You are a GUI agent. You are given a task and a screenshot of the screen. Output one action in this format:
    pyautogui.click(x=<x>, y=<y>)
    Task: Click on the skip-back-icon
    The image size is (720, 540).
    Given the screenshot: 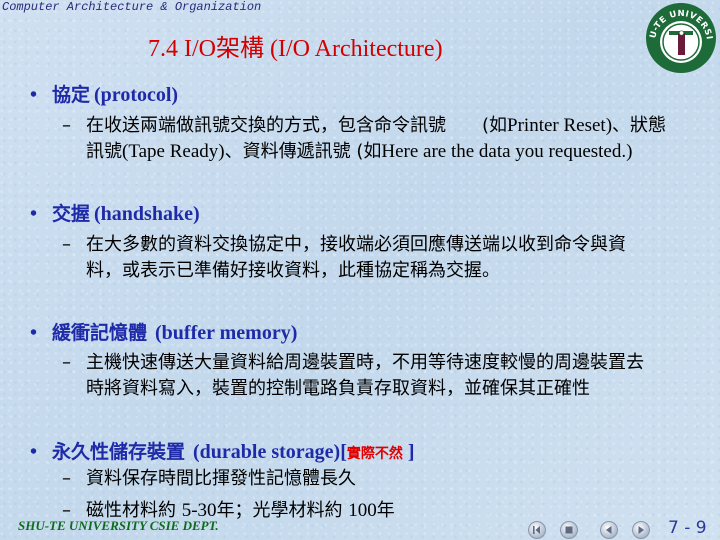 What is the action you would take?
    pyautogui.click(x=536, y=530)
    